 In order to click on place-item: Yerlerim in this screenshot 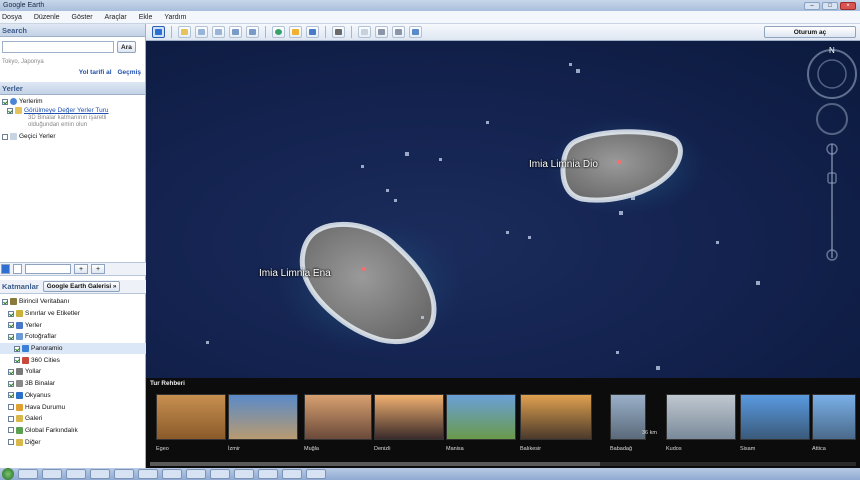, I will do `click(72, 101)`.